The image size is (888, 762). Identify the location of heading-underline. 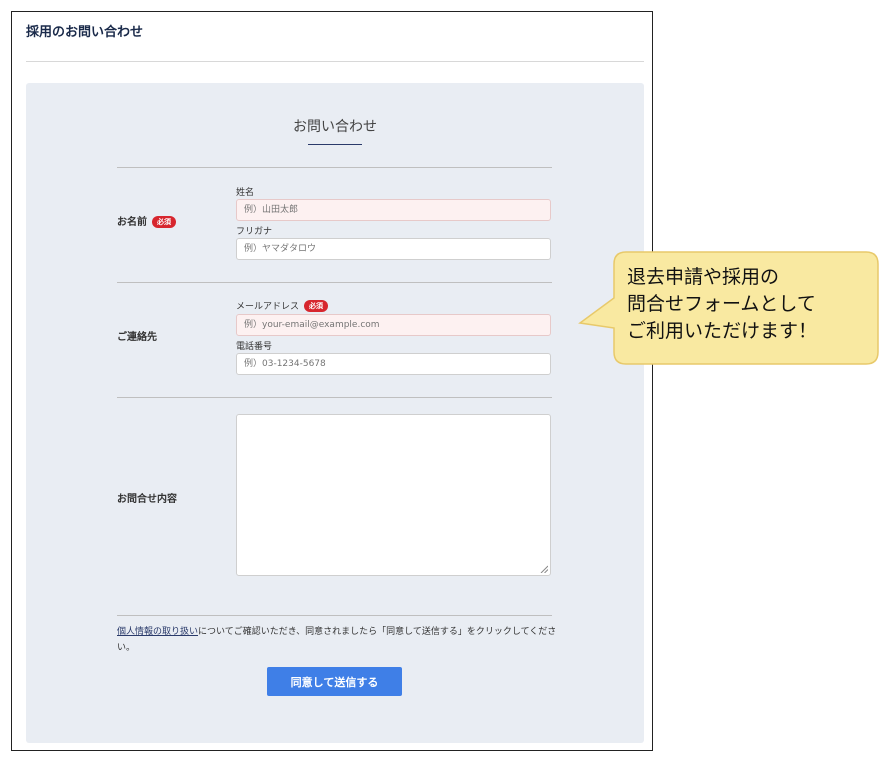
(335, 144).